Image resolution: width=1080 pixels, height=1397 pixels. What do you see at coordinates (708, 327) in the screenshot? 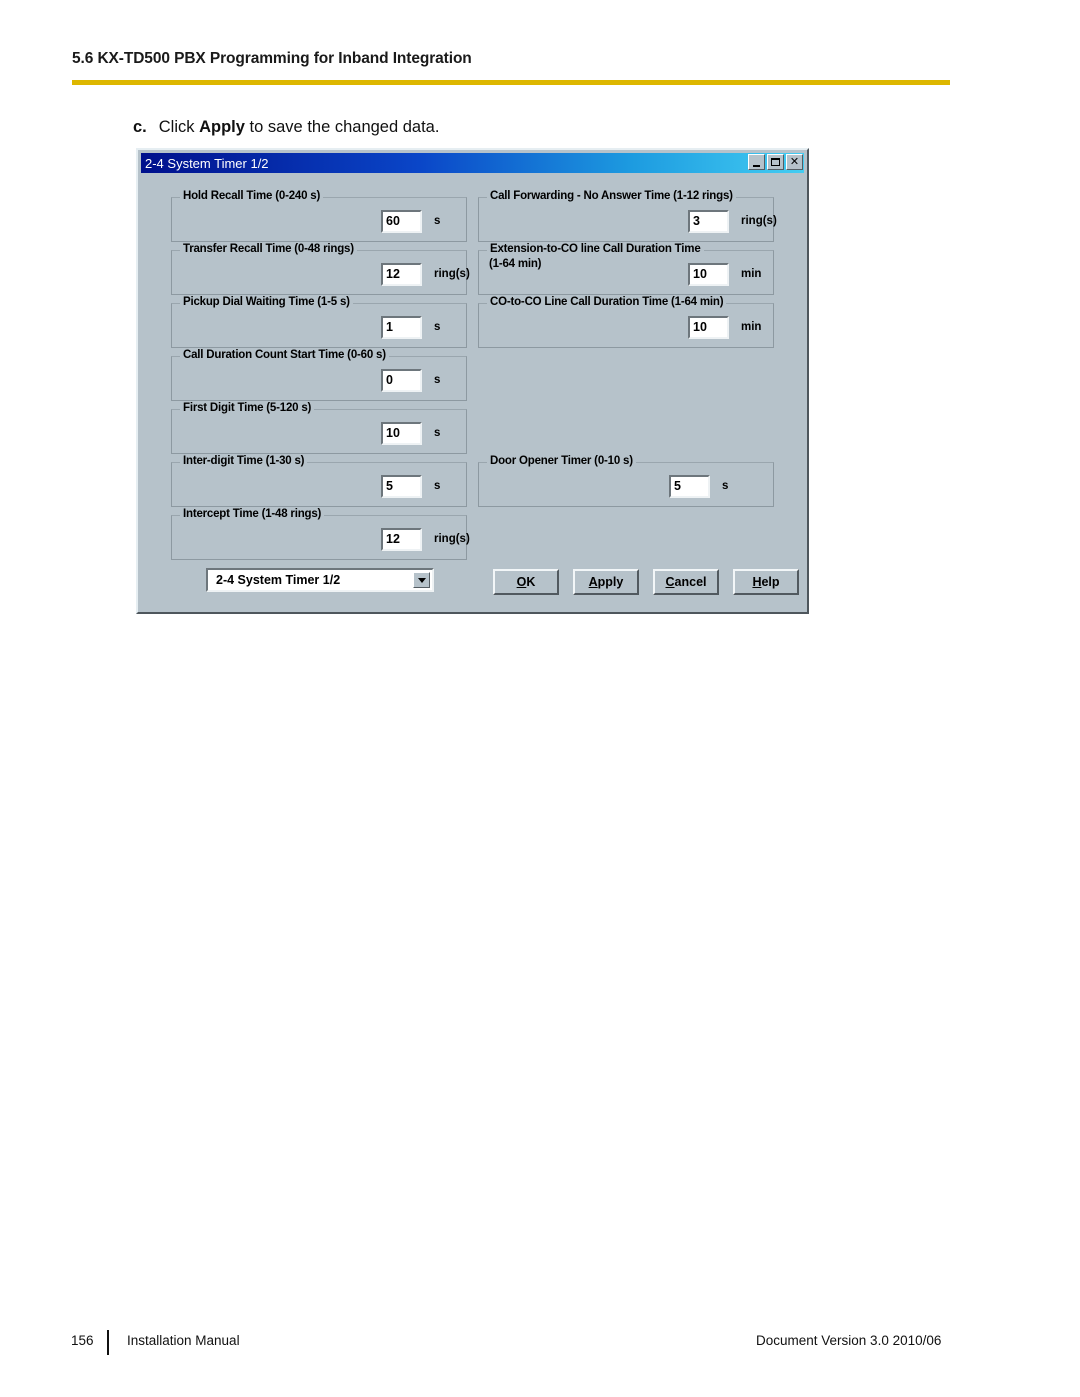
I see `co-to-co-line-call-duration-time-input: 10` at bounding box center [708, 327].